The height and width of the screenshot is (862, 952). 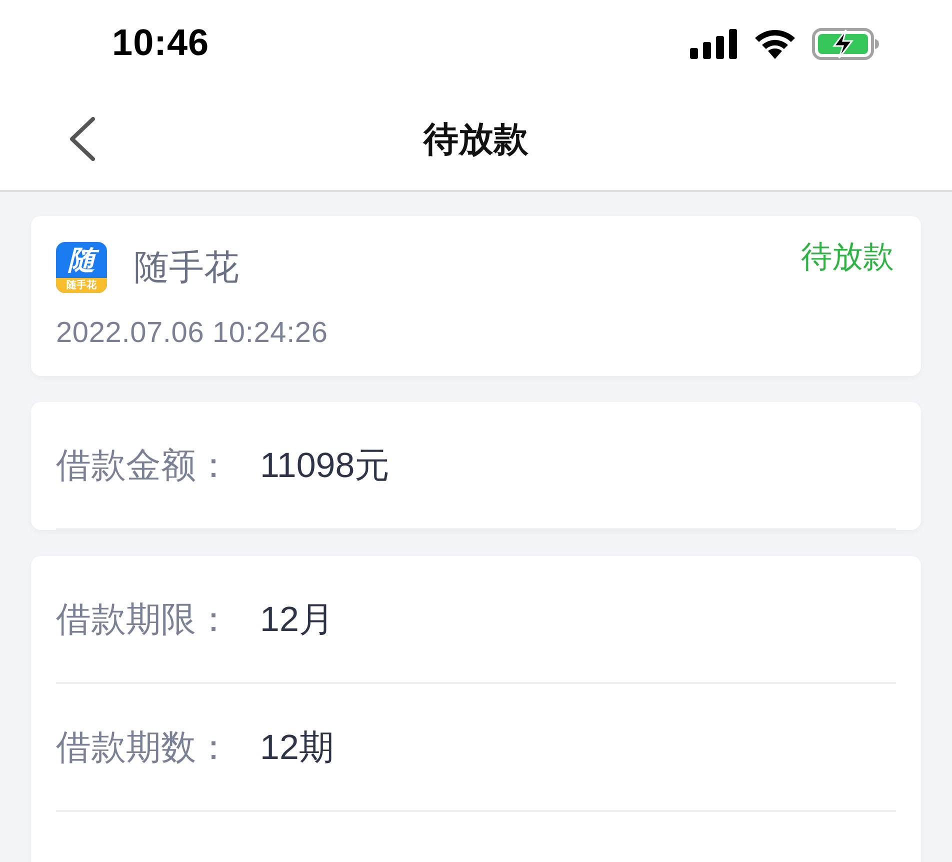 I want to click on field-label: 借款金额：, so click(x=144, y=465).